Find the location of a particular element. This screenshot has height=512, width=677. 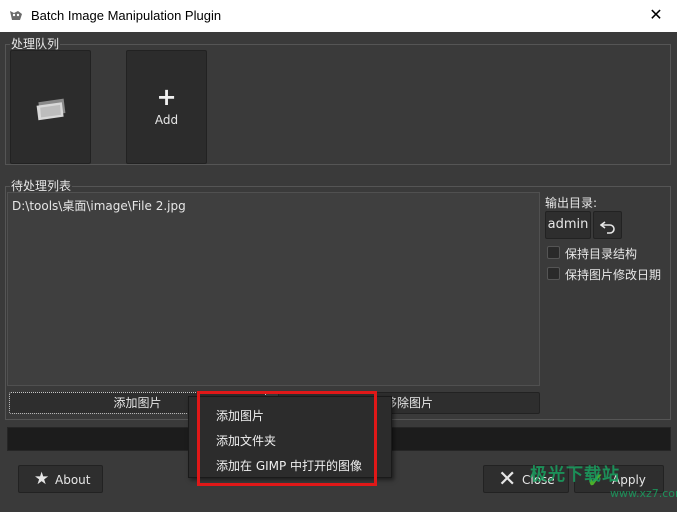

keep-date-label: 保持图片修改日期 is located at coordinates (613, 275).